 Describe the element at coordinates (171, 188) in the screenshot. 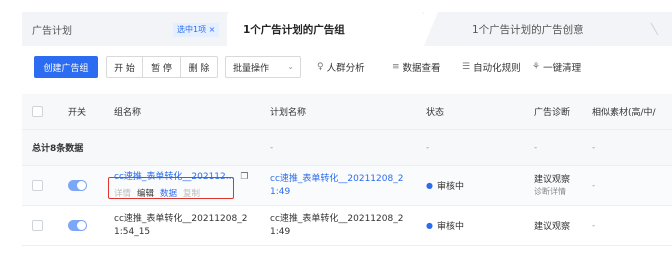

I see `highlight-box` at that location.